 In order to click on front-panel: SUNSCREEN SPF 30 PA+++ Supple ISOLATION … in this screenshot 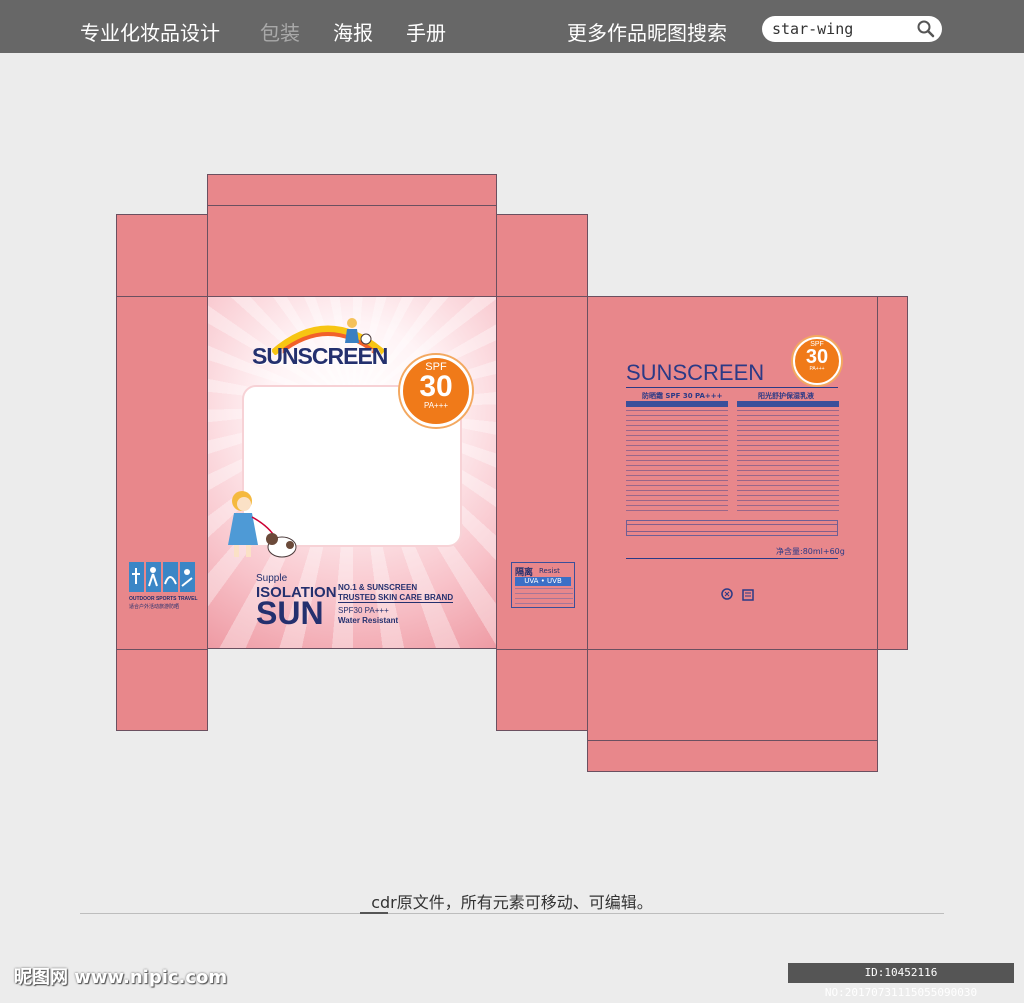, I will do `click(352, 472)`.